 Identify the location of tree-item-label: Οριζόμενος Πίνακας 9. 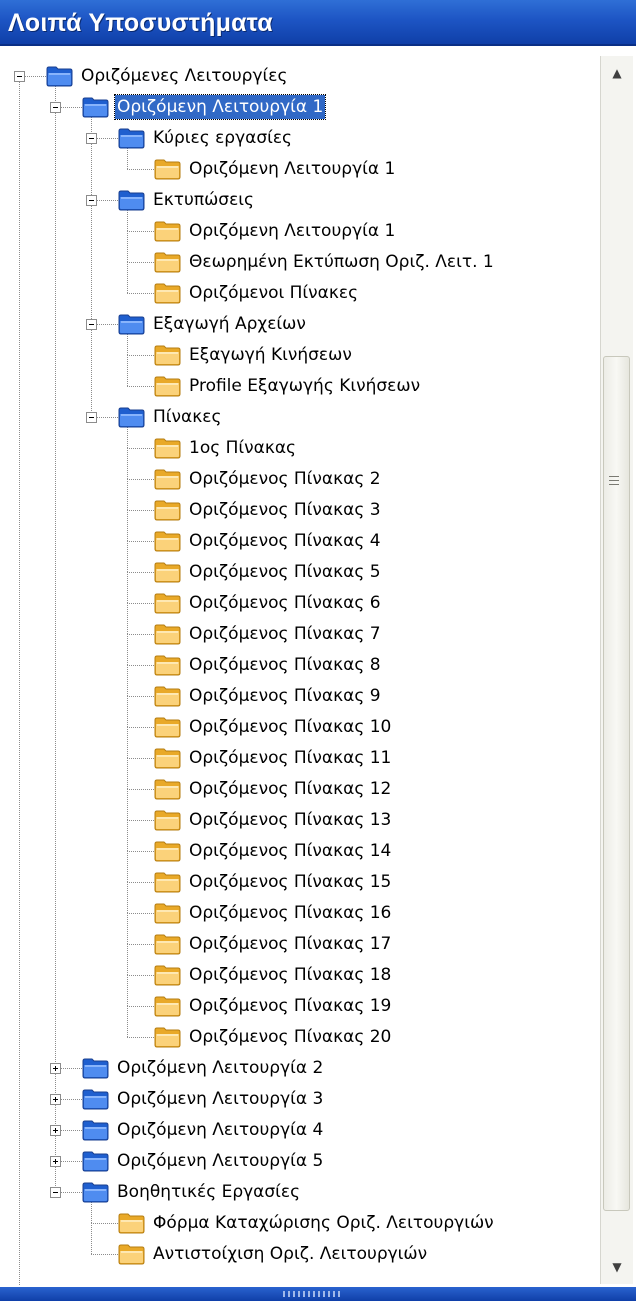
(285, 696).